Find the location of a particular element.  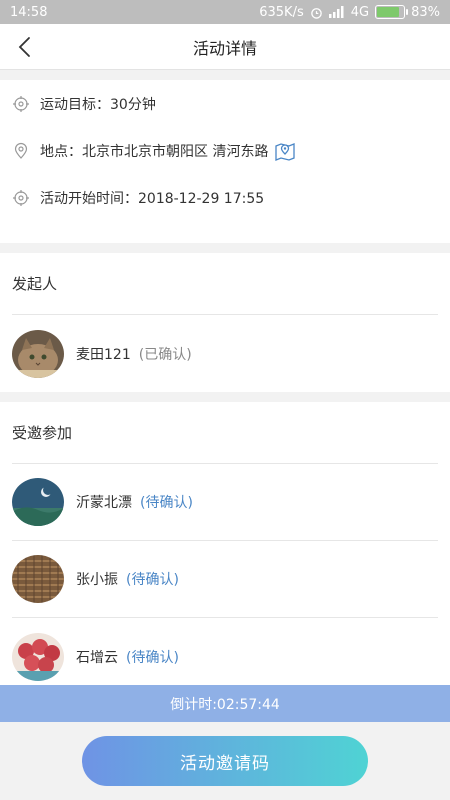

map-icon is located at coordinates (285, 151).